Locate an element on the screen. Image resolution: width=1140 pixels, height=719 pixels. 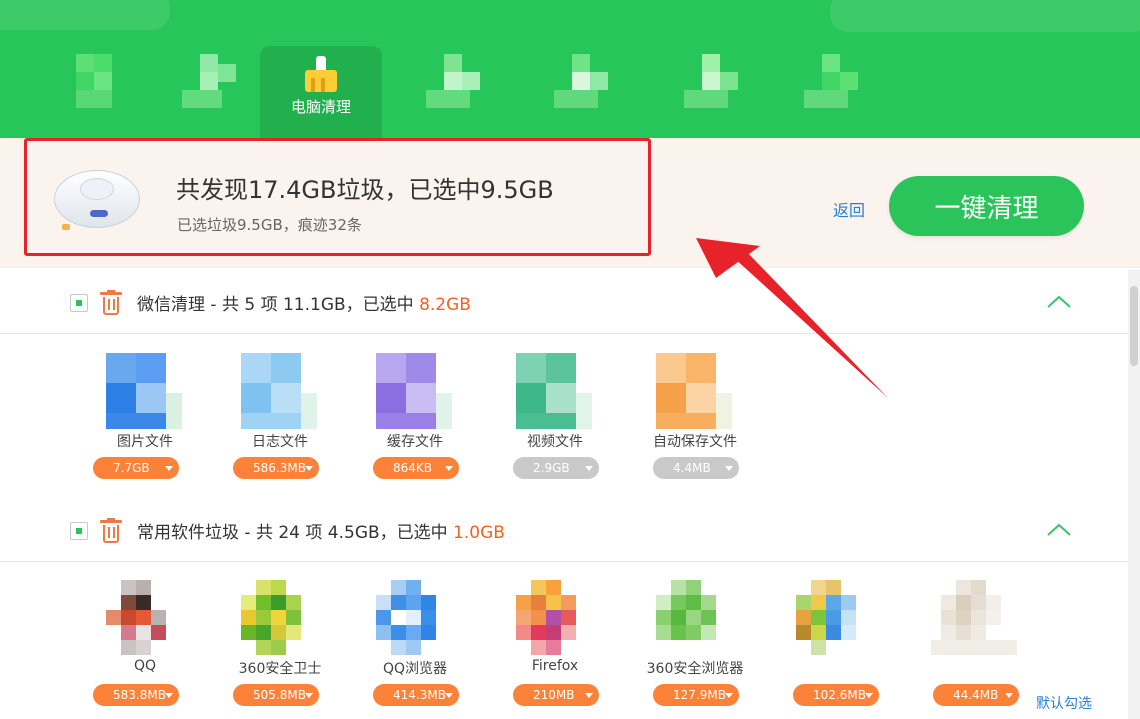
size-dropdown: 864KB is located at coordinates (416, 468).